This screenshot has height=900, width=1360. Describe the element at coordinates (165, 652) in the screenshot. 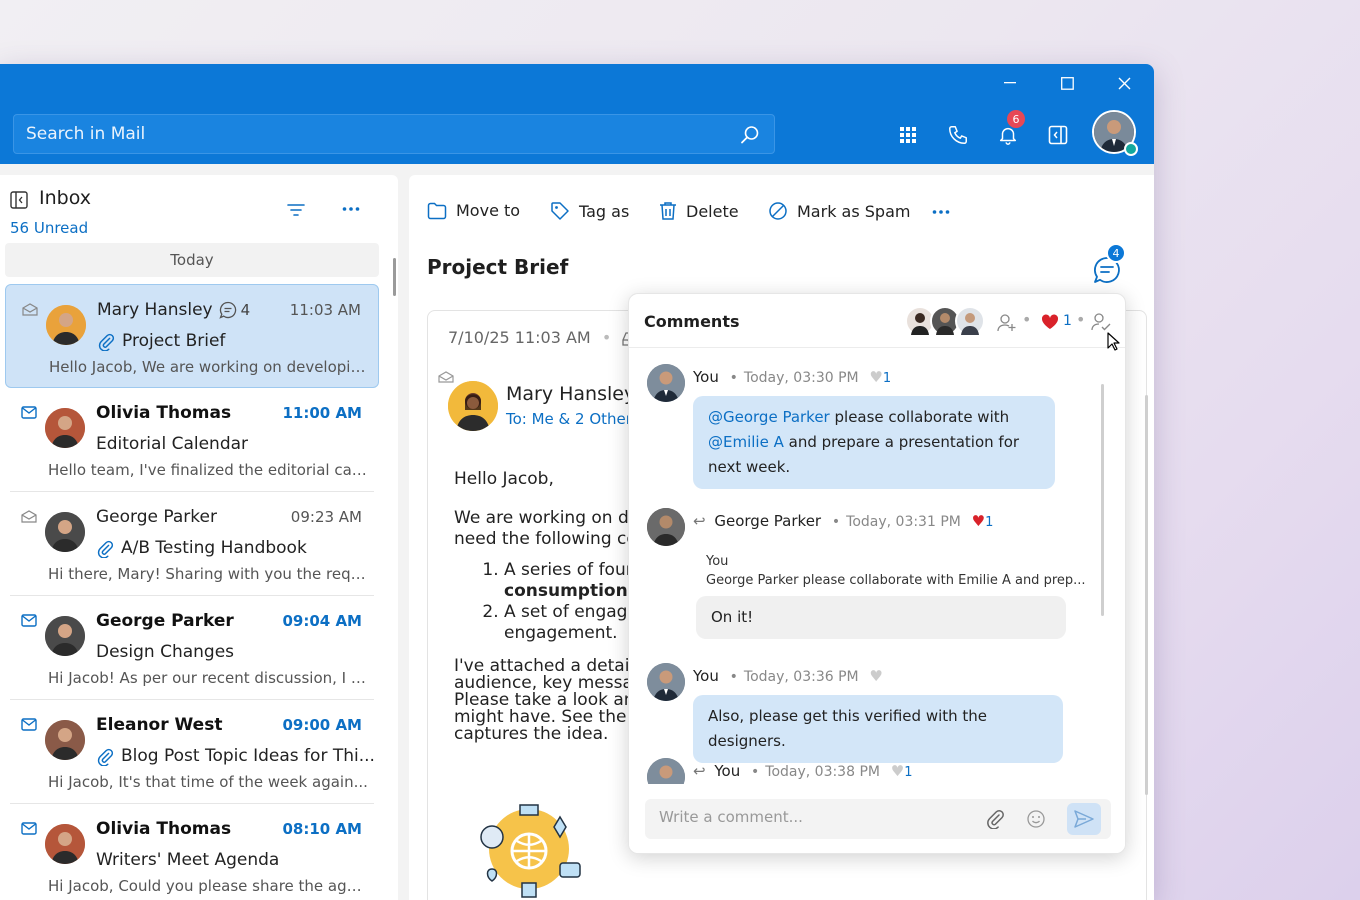

I see `mail-subject: Design Changes` at that location.